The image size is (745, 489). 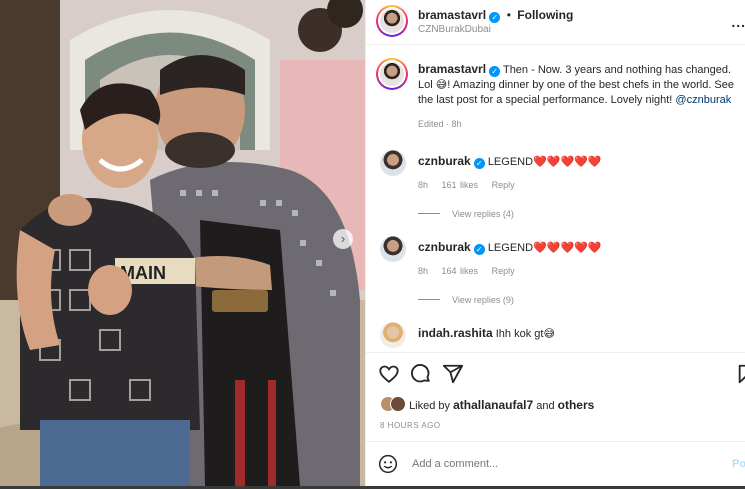 What do you see at coordinates (545, 406) in the screenshot?
I see `liked-by-and: and` at bounding box center [545, 406].